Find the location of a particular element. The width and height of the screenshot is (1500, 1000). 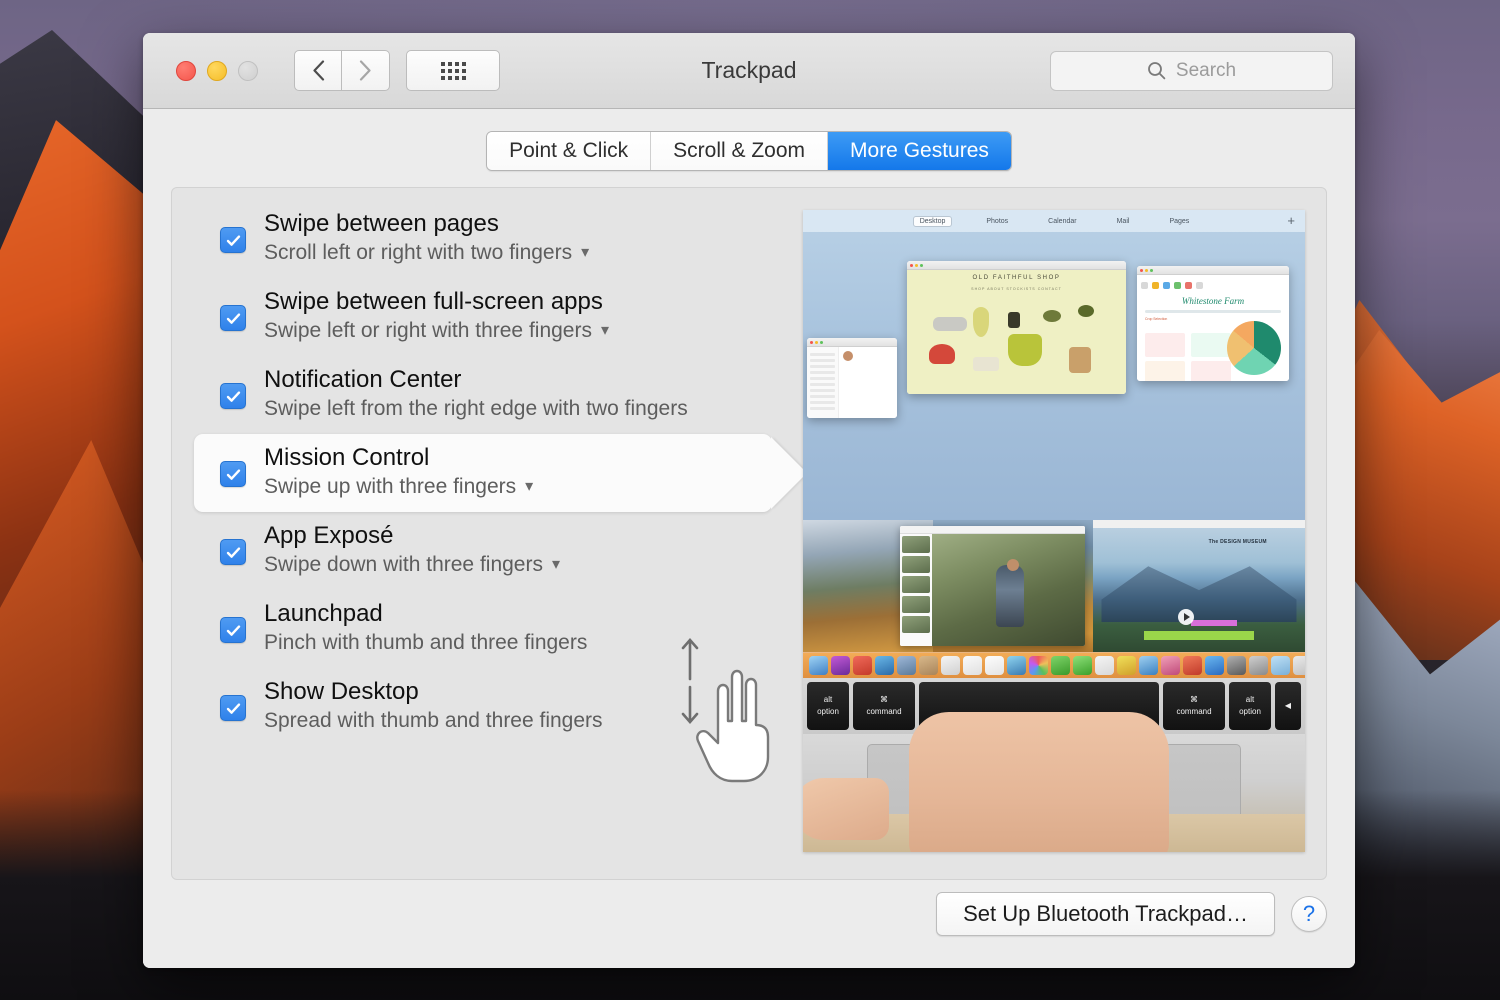

dock-icon-itunes is located at coordinates (1170, 665).